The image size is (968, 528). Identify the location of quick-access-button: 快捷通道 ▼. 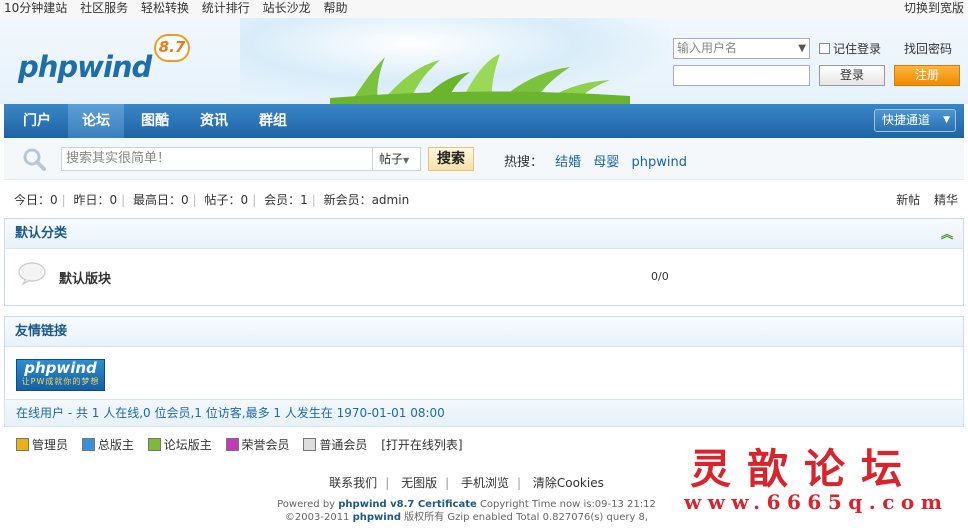
(915, 120).